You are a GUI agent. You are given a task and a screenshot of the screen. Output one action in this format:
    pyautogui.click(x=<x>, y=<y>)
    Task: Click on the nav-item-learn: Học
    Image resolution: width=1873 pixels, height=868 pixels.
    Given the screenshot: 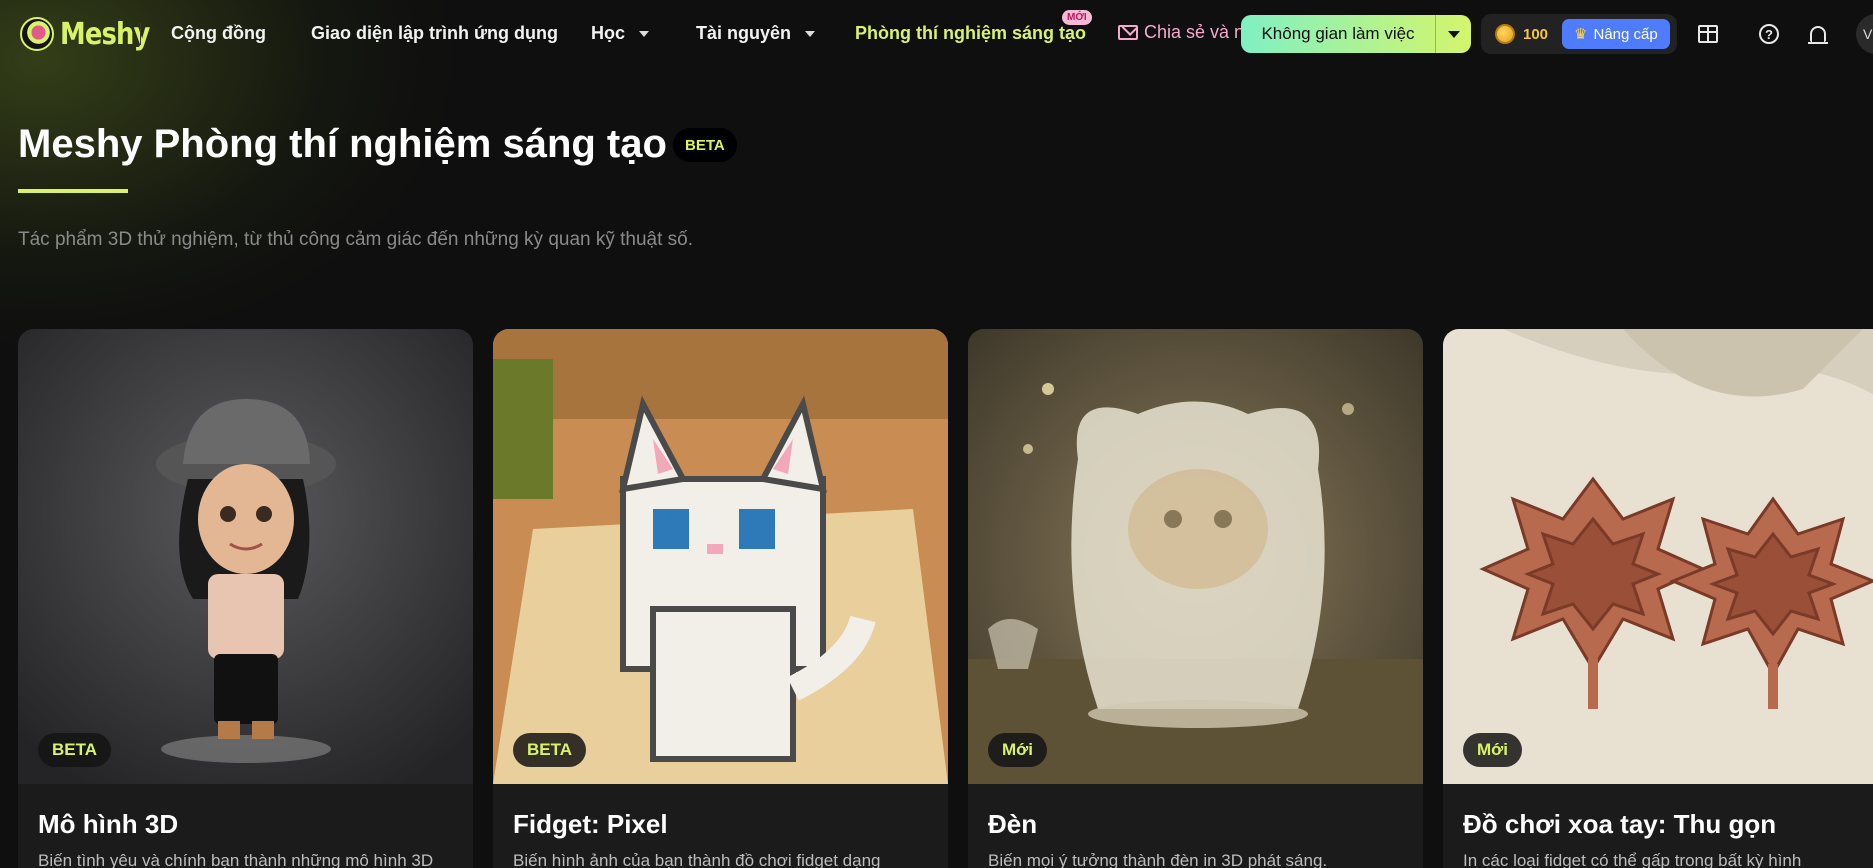 What is the action you would take?
    pyautogui.click(x=620, y=33)
    